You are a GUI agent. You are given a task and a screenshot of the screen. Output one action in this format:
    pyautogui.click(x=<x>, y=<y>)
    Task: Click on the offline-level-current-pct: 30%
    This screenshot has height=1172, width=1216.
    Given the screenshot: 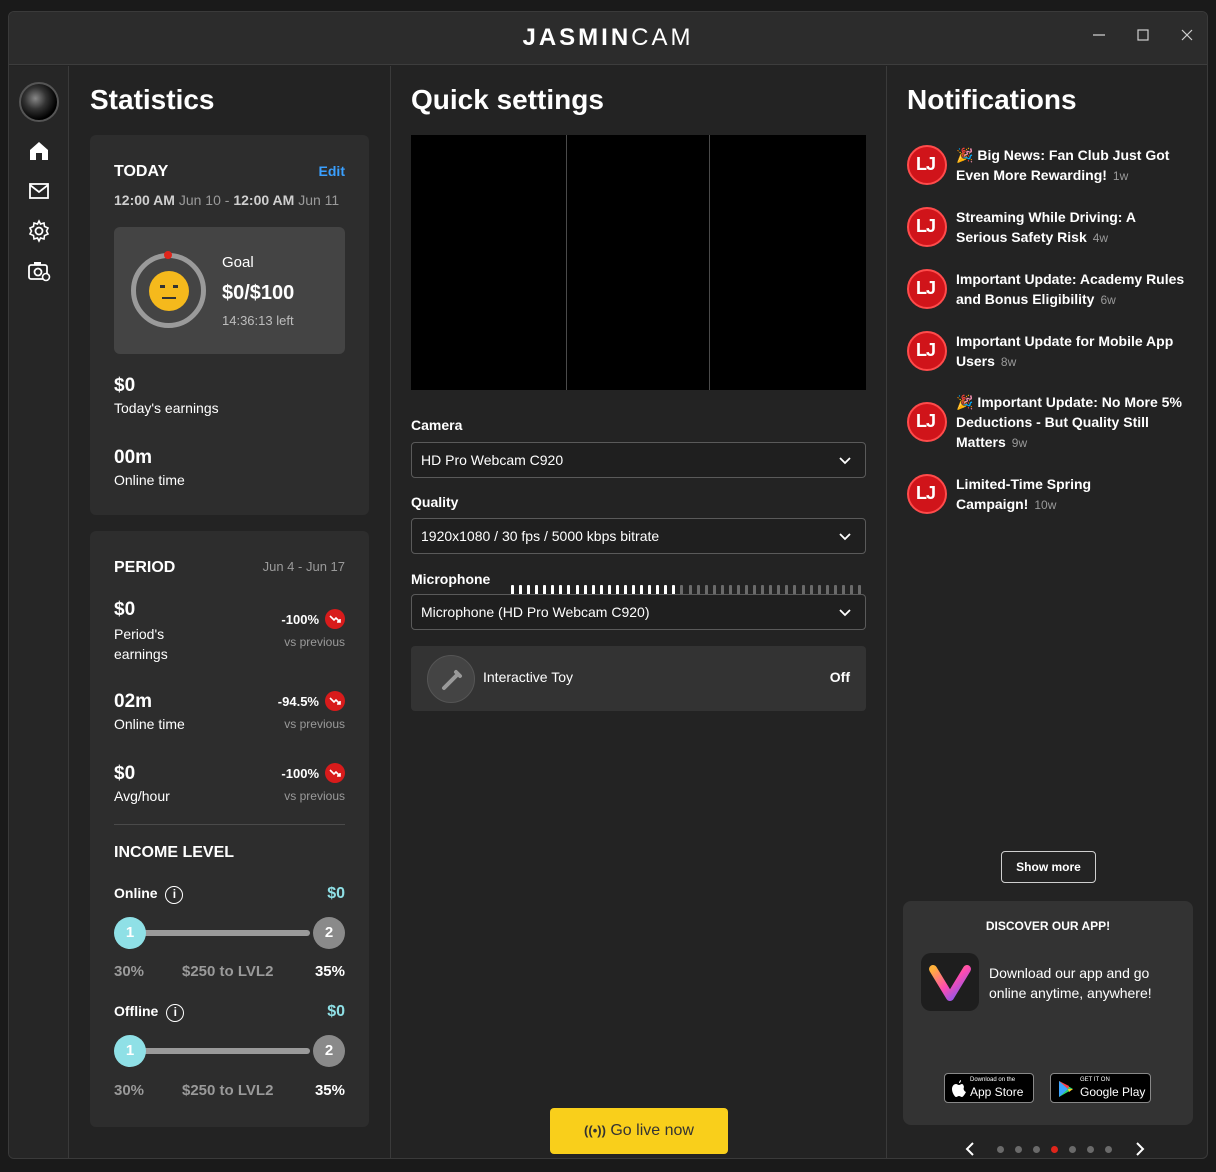 What is the action you would take?
    pyautogui.click(x=129, y=1090)
    